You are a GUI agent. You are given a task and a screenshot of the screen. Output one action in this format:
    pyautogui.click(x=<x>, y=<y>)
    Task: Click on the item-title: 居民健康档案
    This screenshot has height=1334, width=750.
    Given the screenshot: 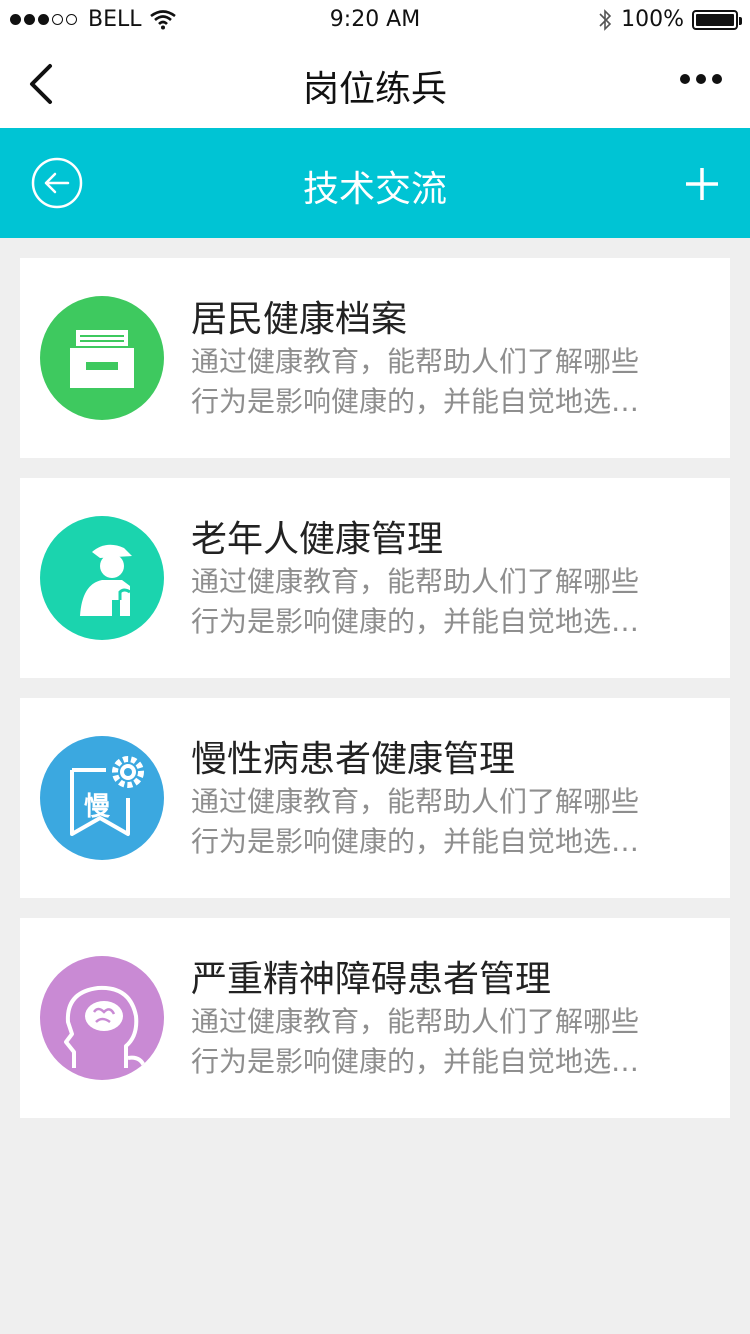 What is the action you would take?
    pyautogui.click(x=299, y=319)
    